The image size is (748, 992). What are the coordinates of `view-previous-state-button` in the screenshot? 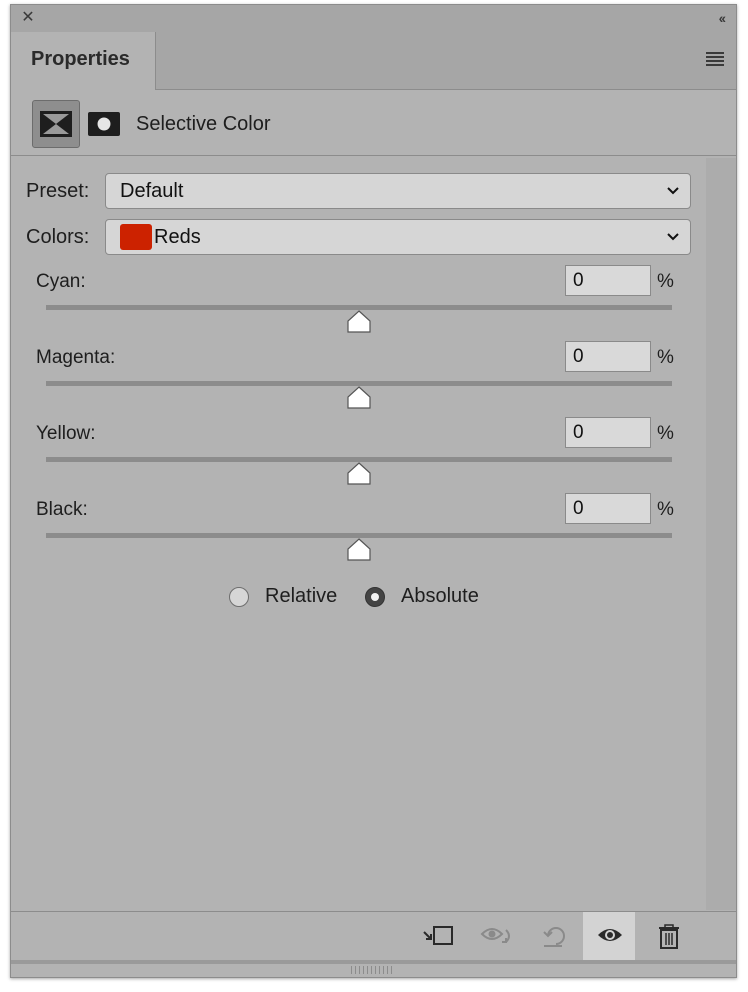 It's located at (493, 936).